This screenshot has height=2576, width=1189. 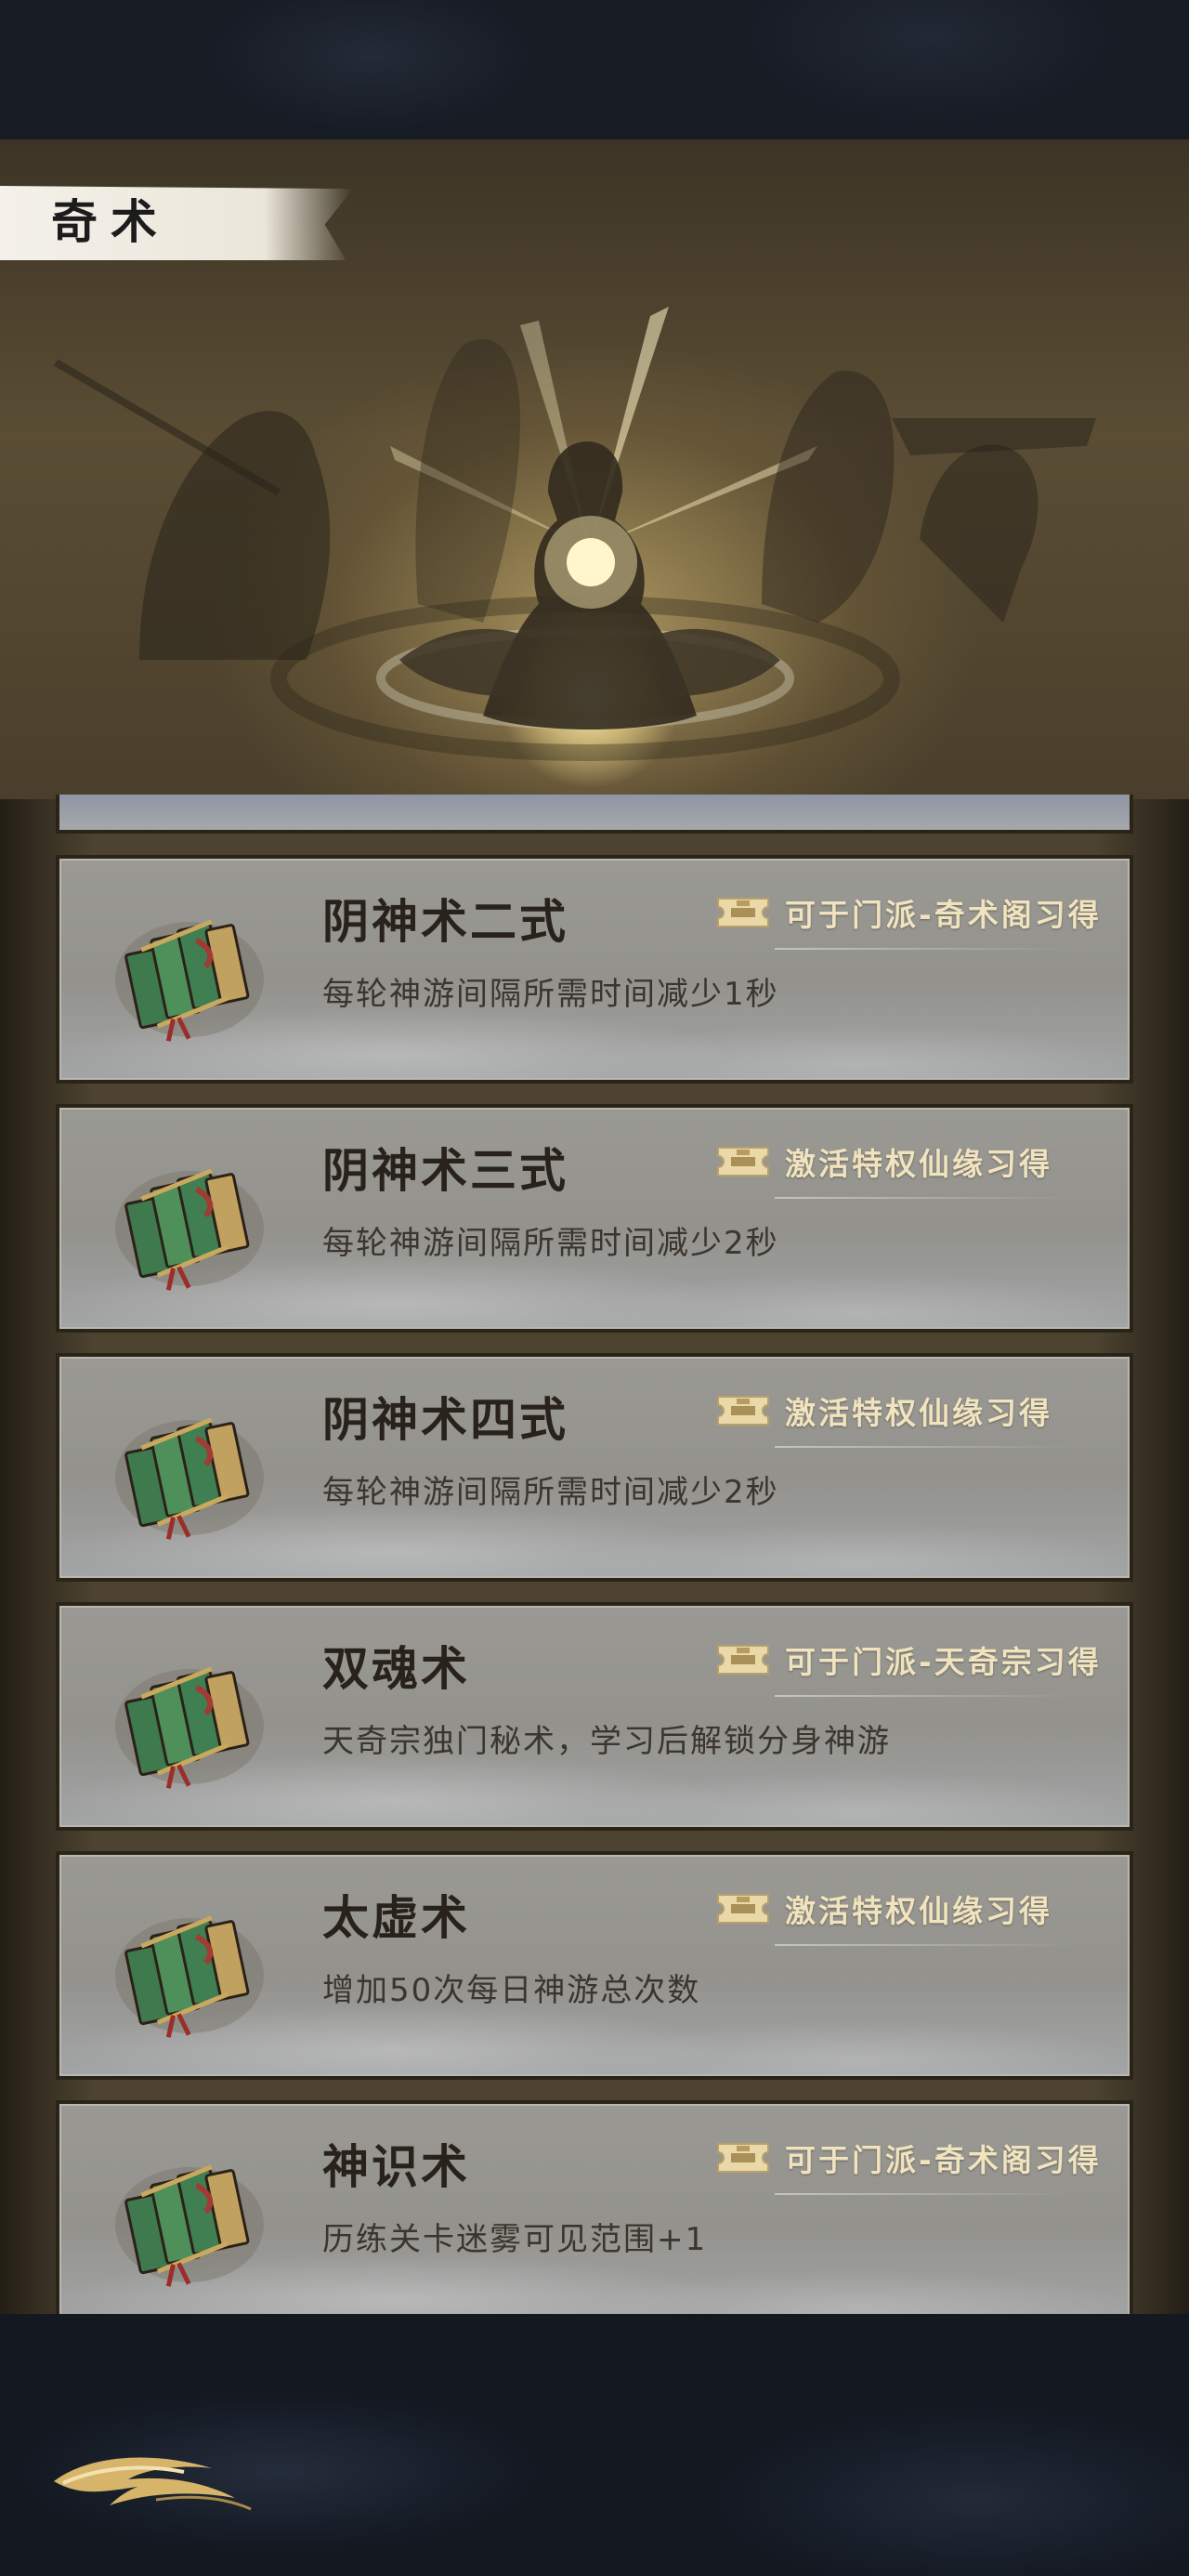 I want to click on skill-source: 可于门派-天奇宗习得, so click(x=908, y=1660).